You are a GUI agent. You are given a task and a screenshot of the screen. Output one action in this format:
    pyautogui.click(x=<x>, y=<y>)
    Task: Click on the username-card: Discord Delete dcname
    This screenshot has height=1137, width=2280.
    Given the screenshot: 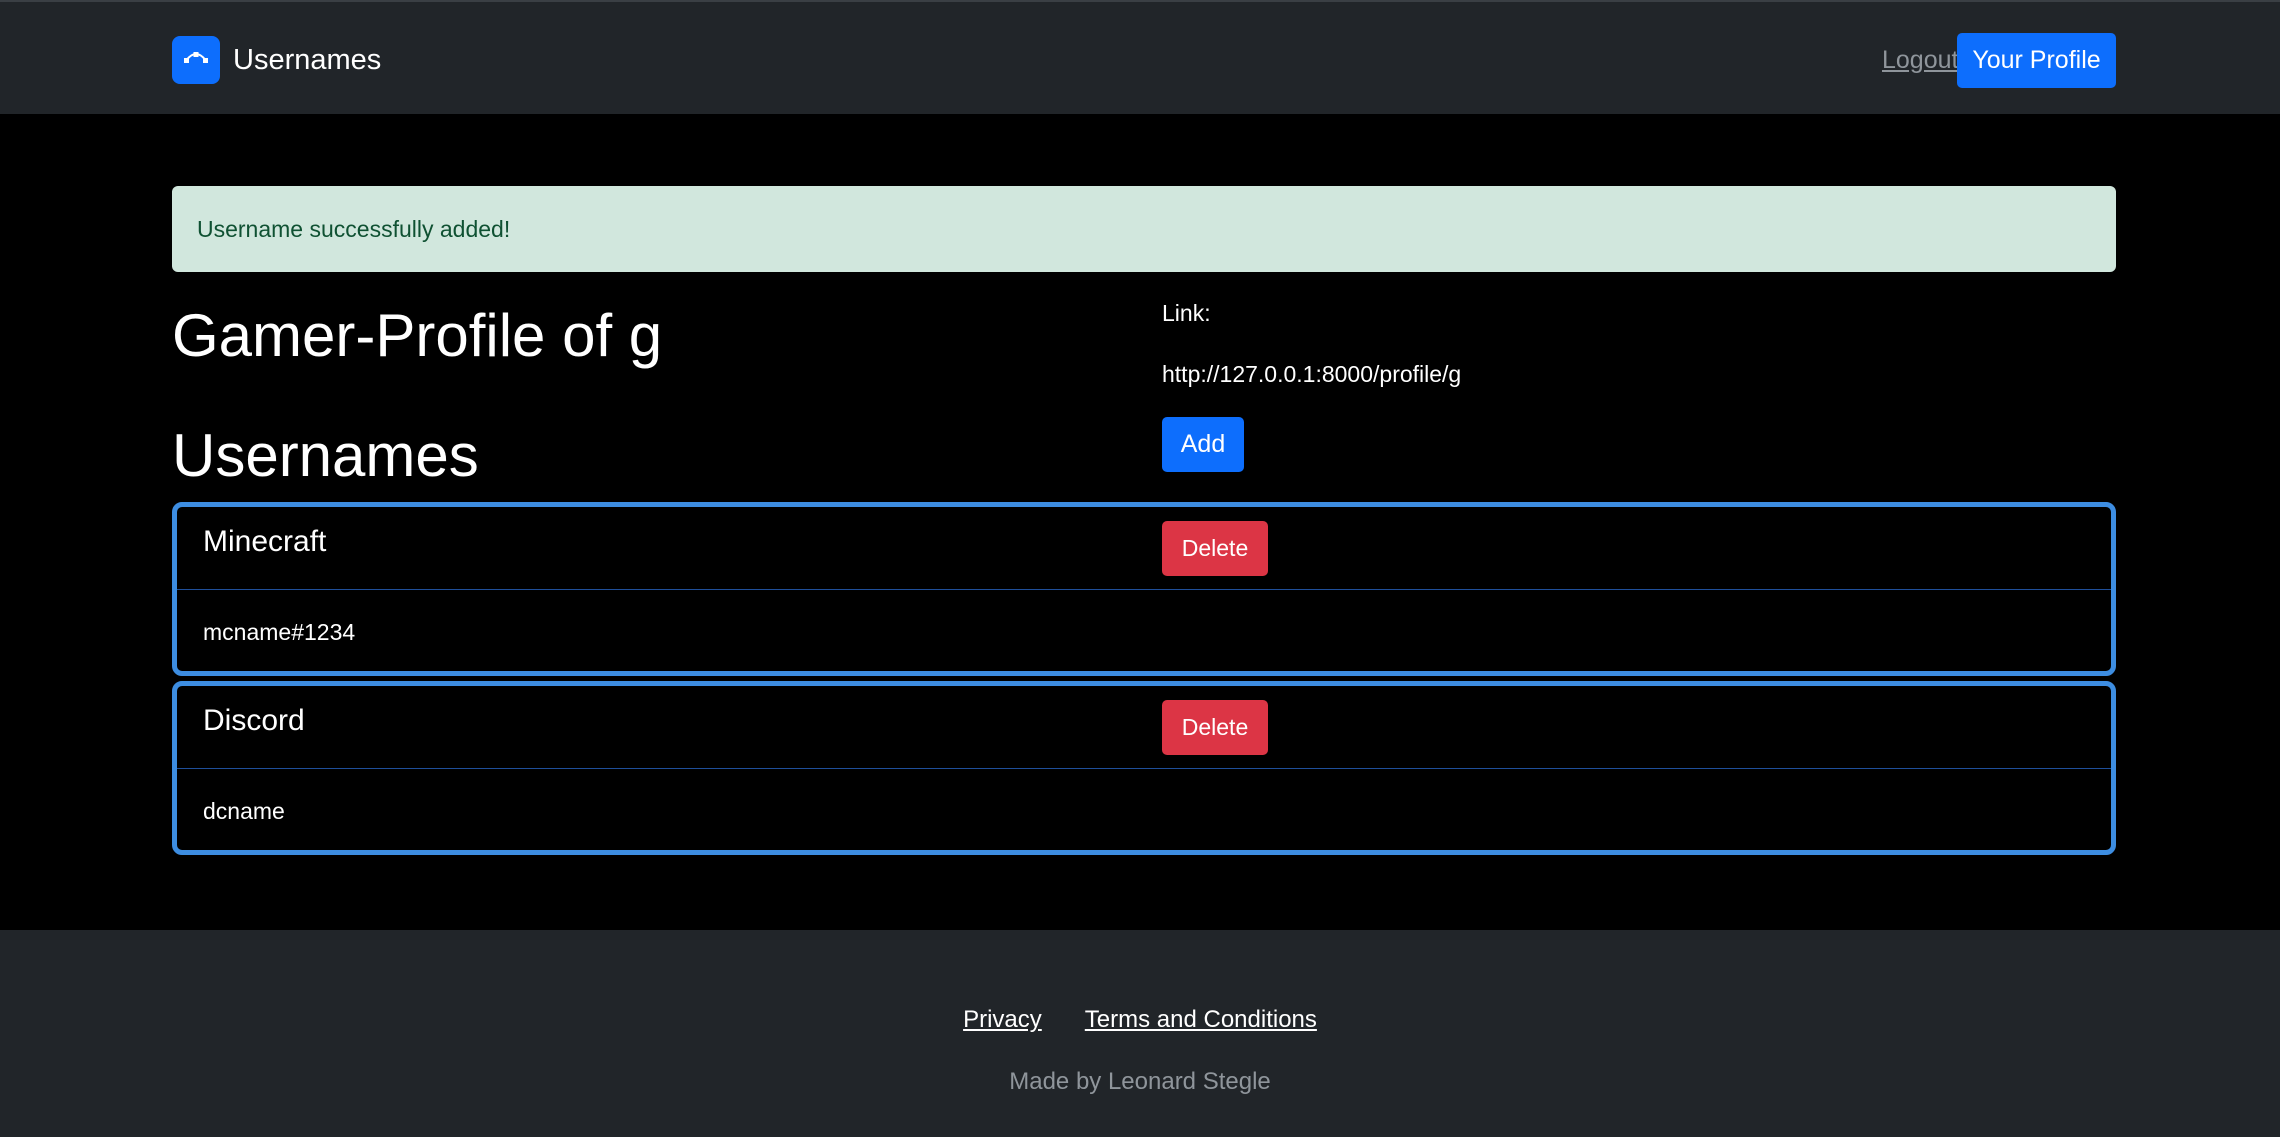 What is the action you would take?
    pyautogui.click(x=1144, y=768)
    